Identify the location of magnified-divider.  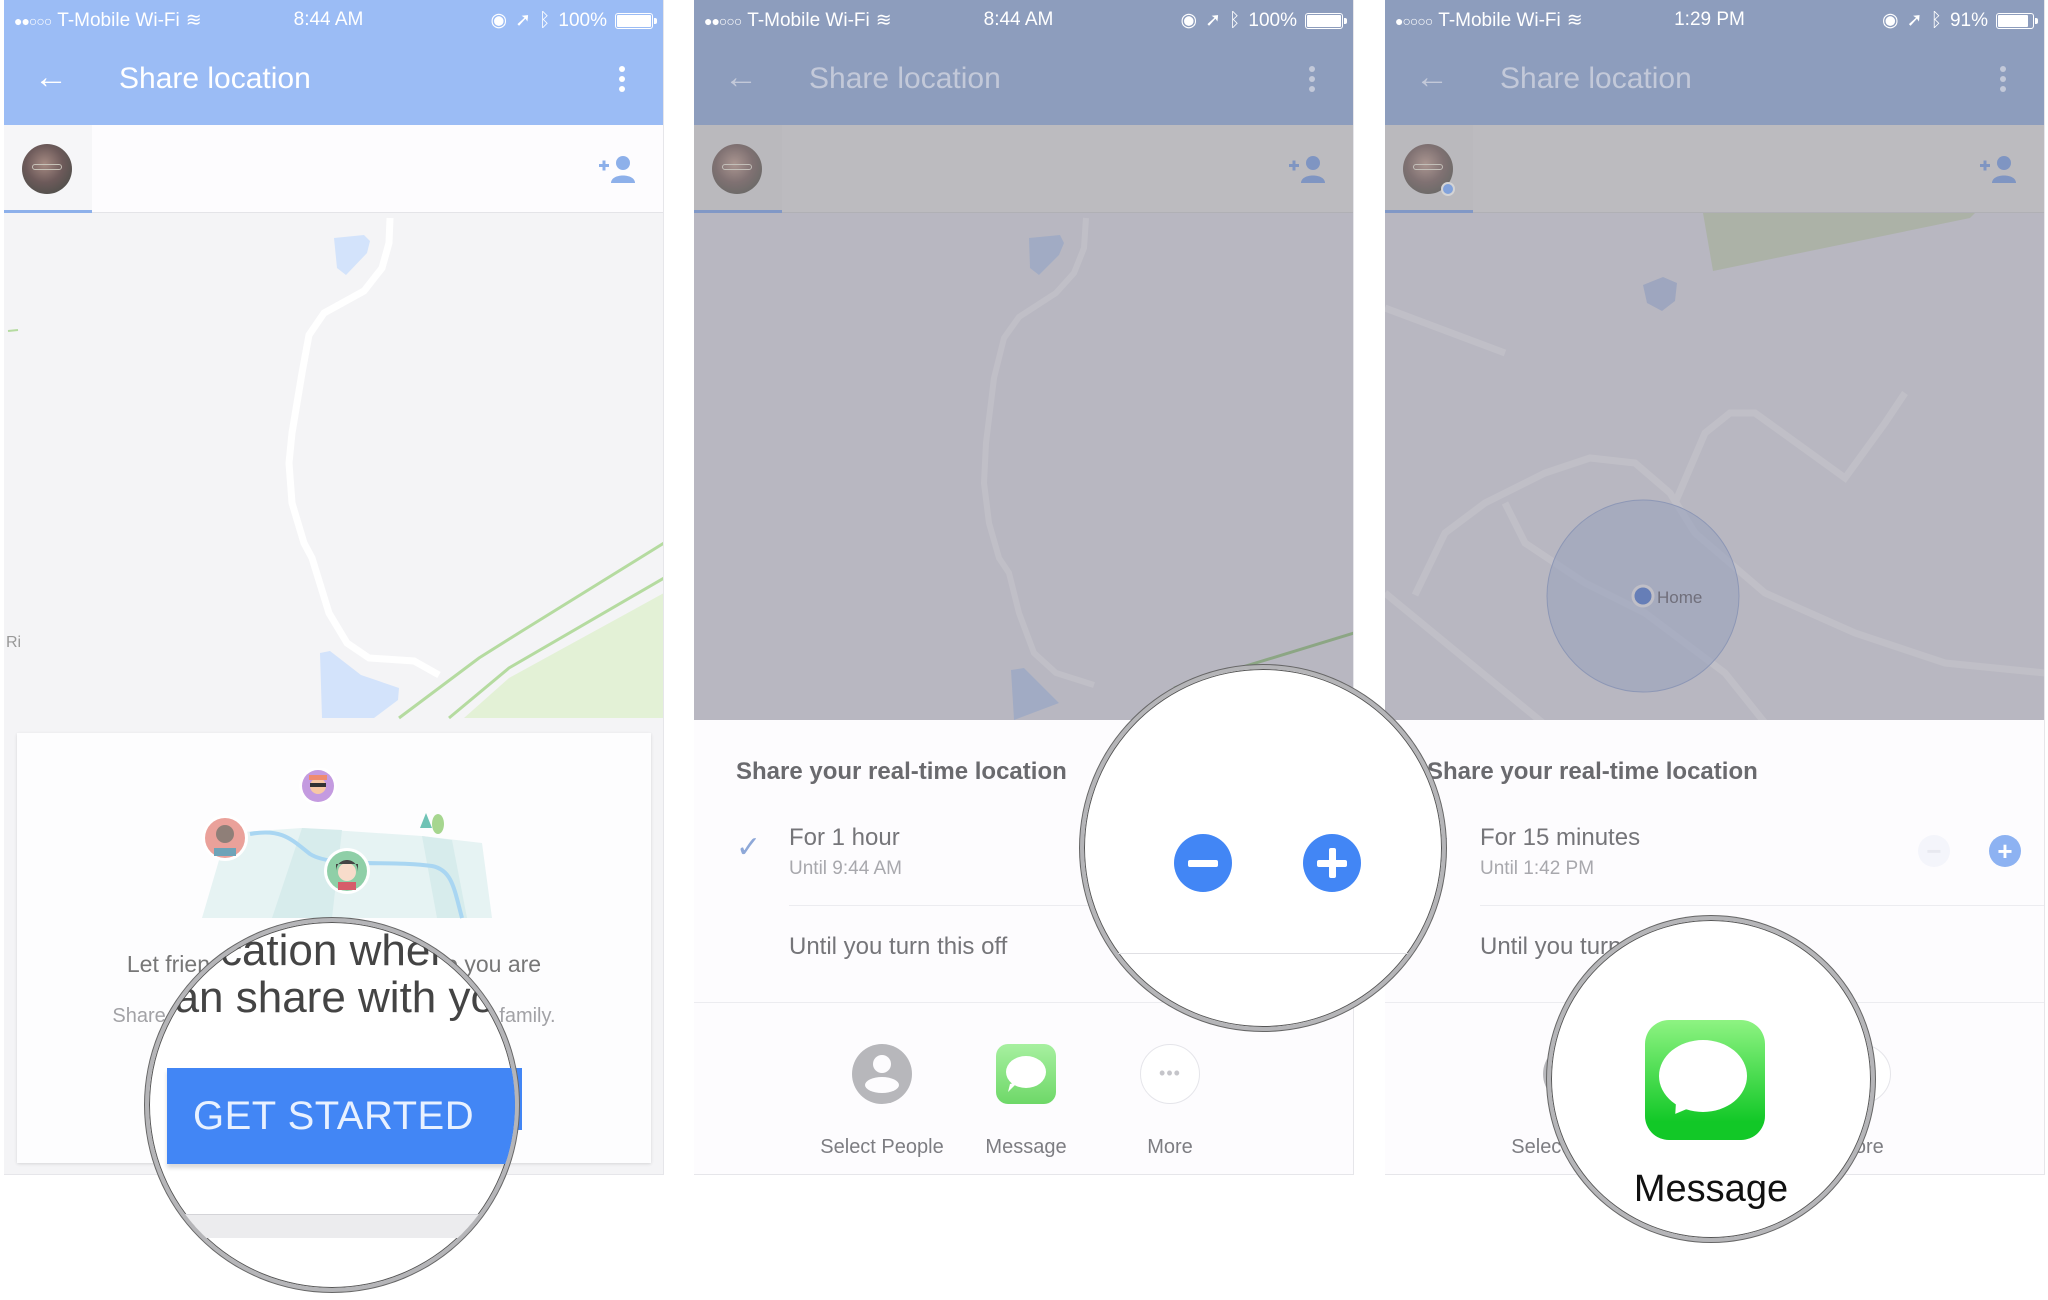
(1263, 953).